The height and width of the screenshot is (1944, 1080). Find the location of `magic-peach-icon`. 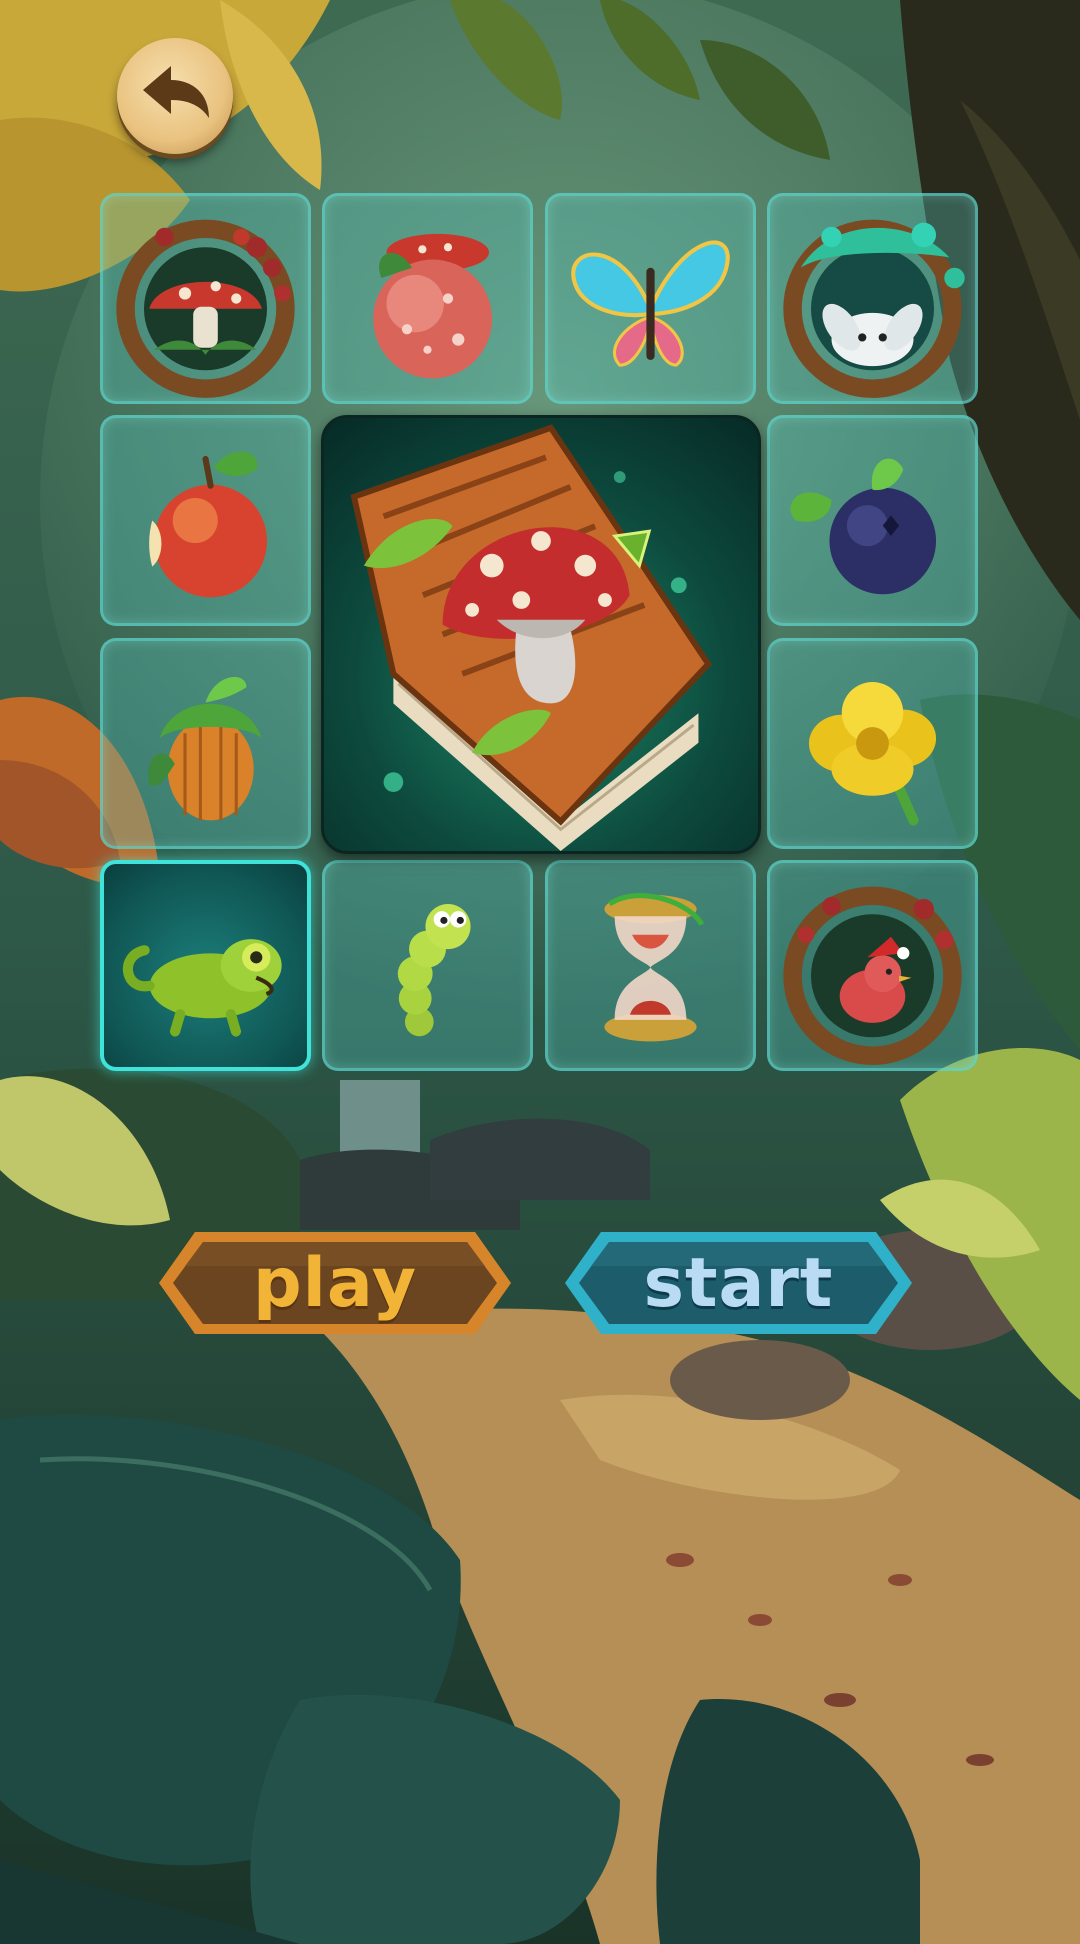

magic-peach-icon is located at coordinates (433, 306).